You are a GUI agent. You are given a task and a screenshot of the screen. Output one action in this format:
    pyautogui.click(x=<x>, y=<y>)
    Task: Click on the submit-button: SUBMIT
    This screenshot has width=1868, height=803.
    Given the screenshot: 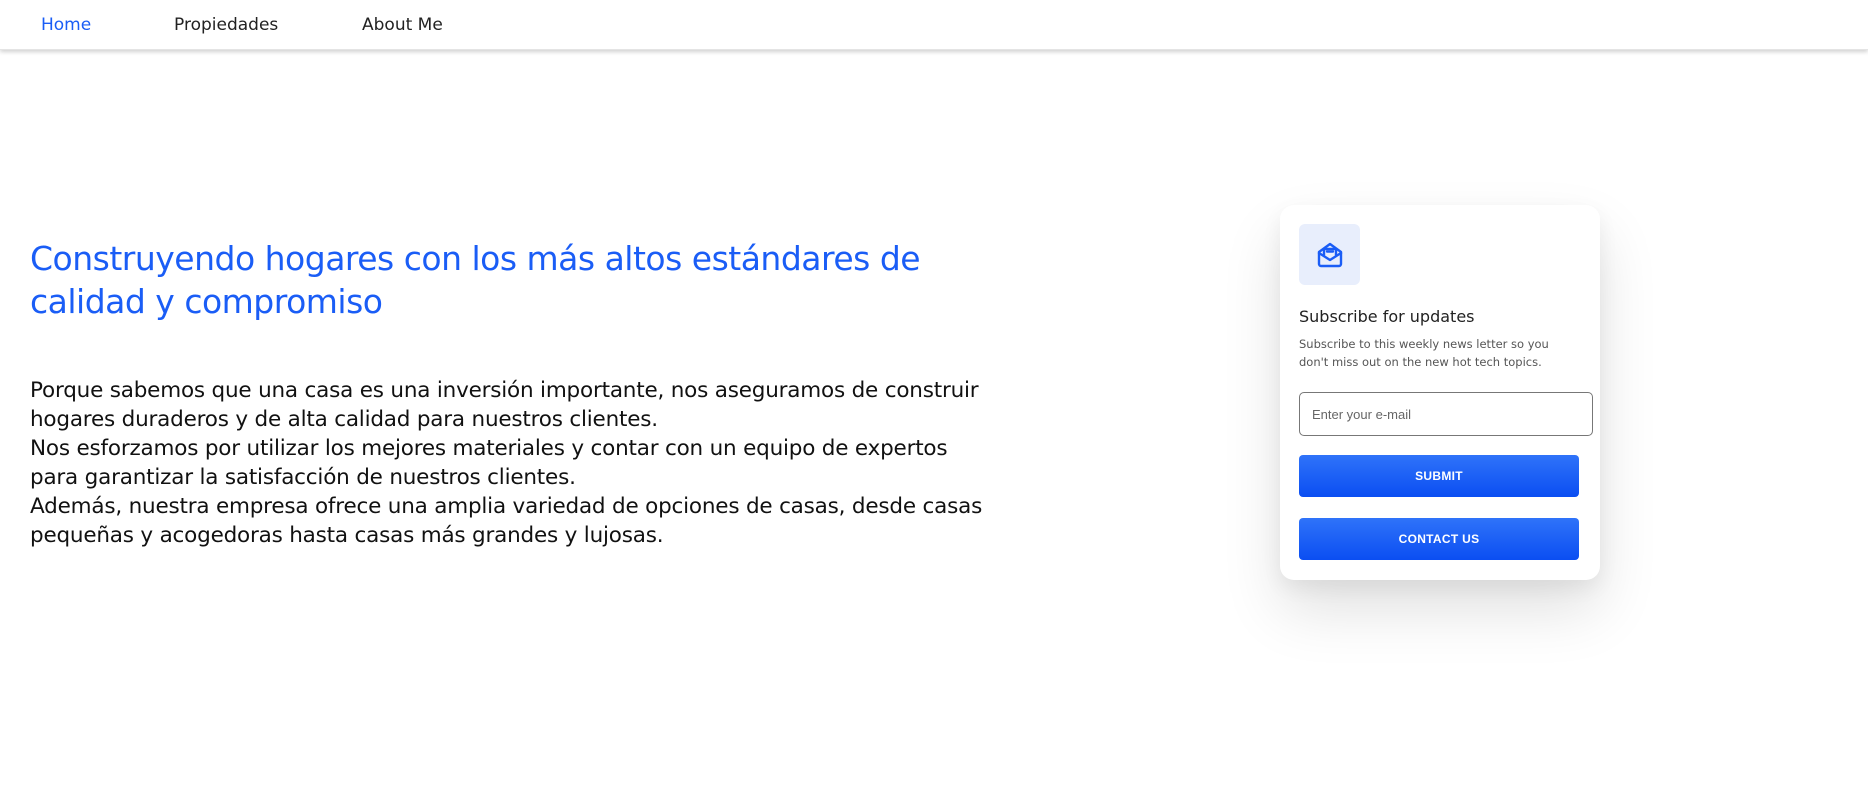 What is the action you would take?
    pyautogui.click(x=1439, y=476)
    